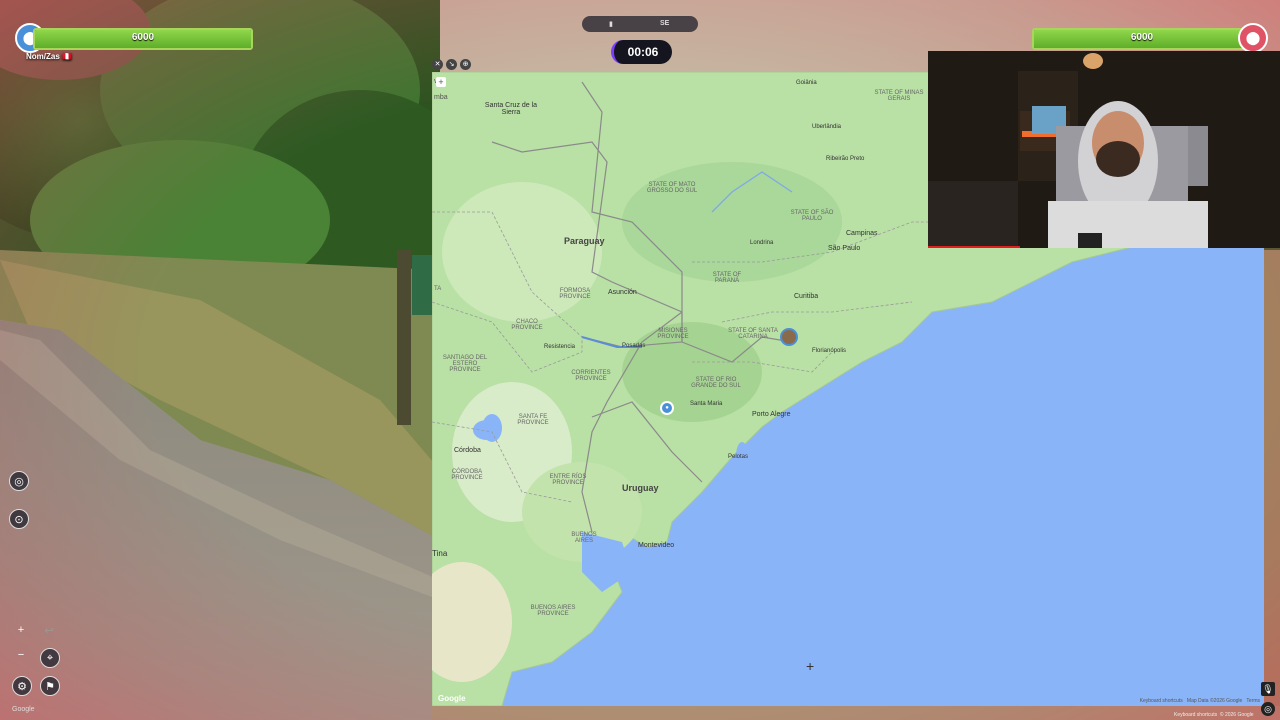 Image resolution: width=1280 pixels, height=720 pixels. Describe the element at coordinates (1214, 701) in the screenshot. I see `map-data-copyright: Map Data ©2026 Google` at that location.